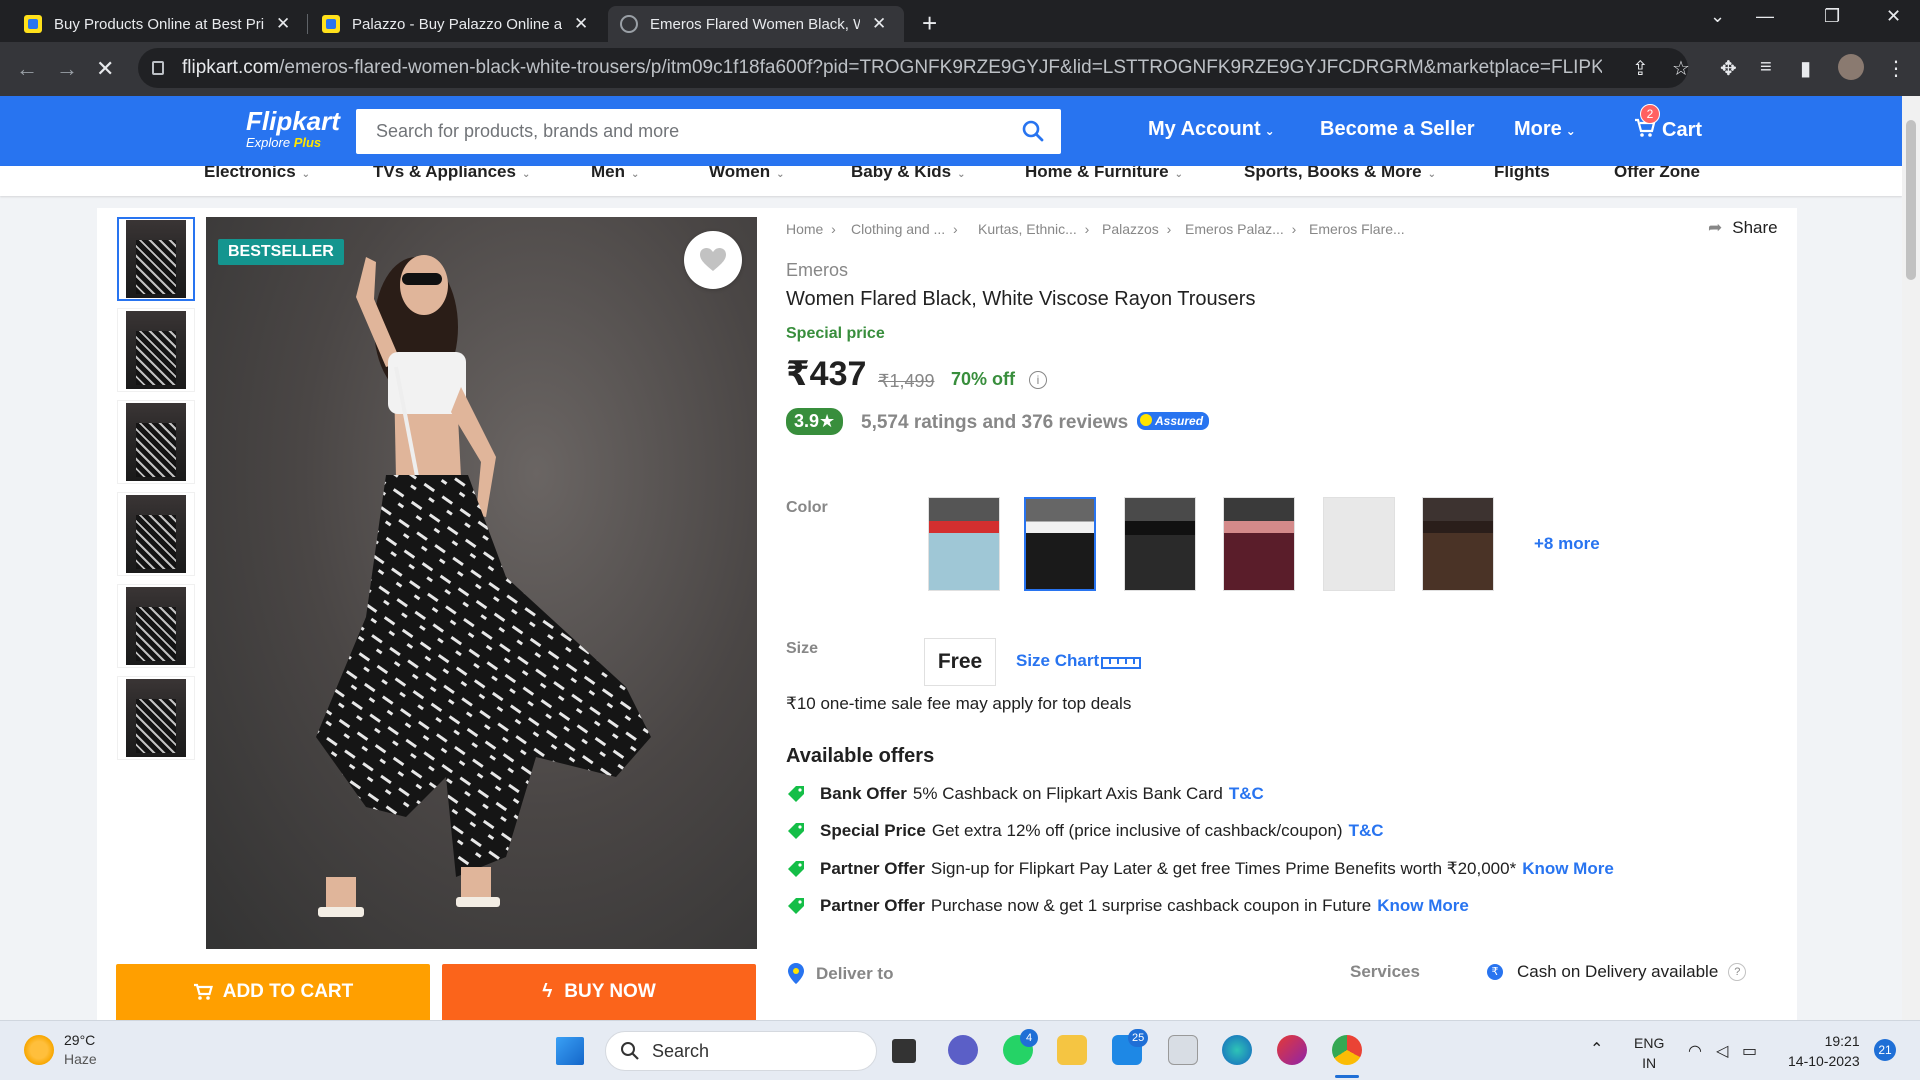 This screenshot has width=1920, height=1080. What do you see at coordinates (960, 662) in the screenshot?
I see `size-option: Free` at bounding box center [960, 662].